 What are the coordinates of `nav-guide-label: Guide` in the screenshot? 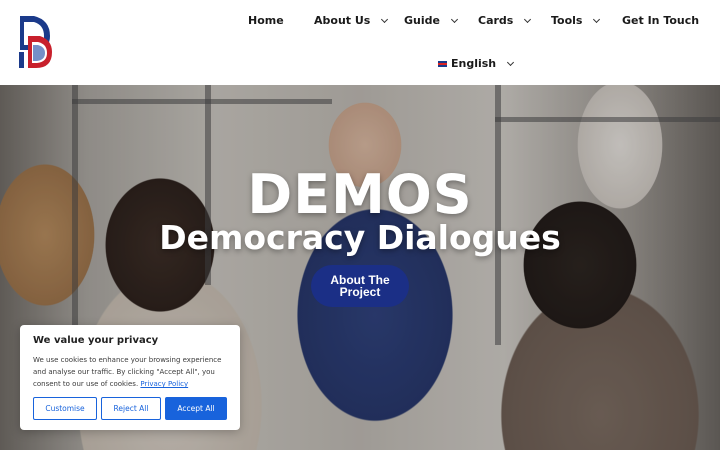 It's located at (422, 20).